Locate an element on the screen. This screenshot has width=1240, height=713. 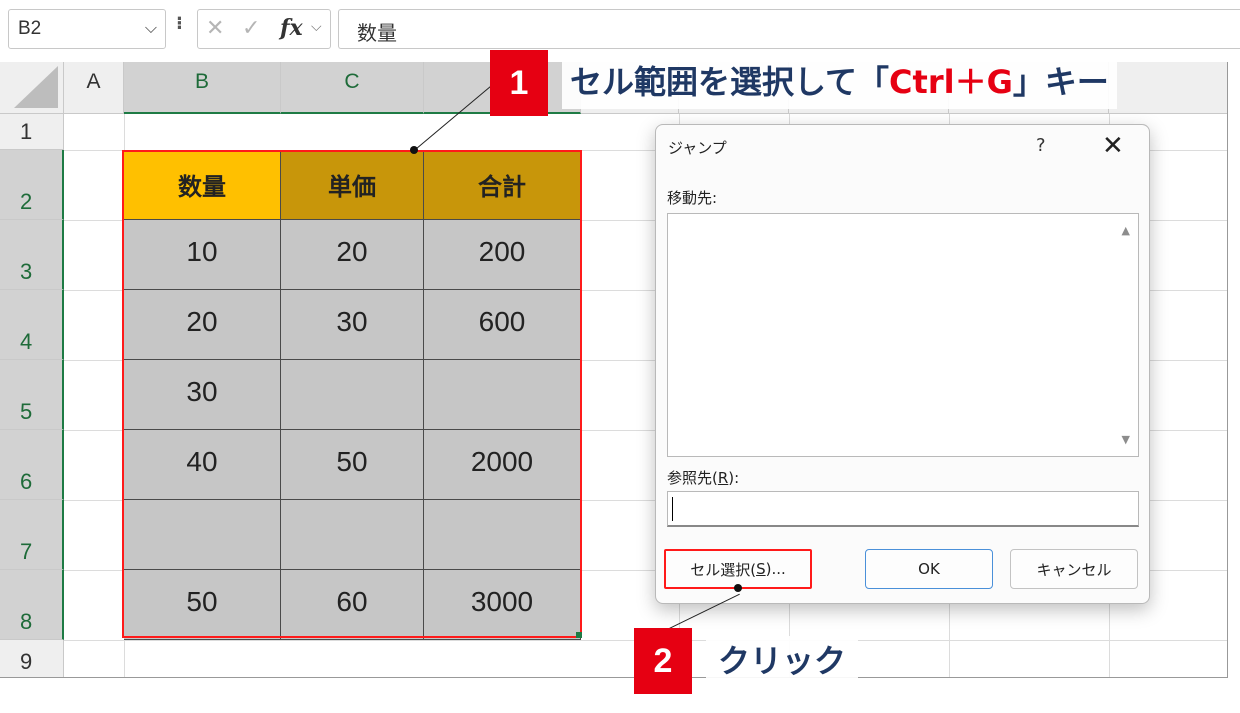
callout-1-text-suffix: 」キー is located at coordinates (1060, 82).